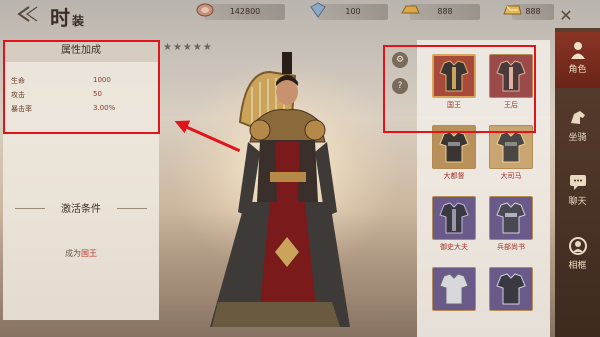  I want to click on nav-frame: 相框, so click(577, 256).